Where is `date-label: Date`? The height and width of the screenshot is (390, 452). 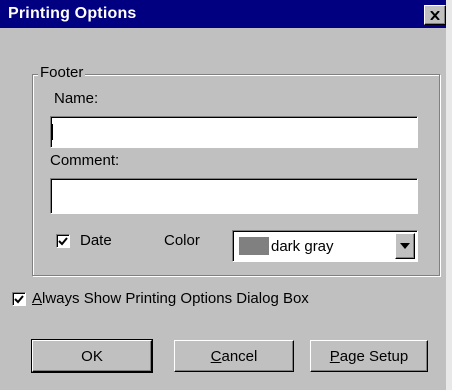
date-label: Date is located at coordinates (96, 240).